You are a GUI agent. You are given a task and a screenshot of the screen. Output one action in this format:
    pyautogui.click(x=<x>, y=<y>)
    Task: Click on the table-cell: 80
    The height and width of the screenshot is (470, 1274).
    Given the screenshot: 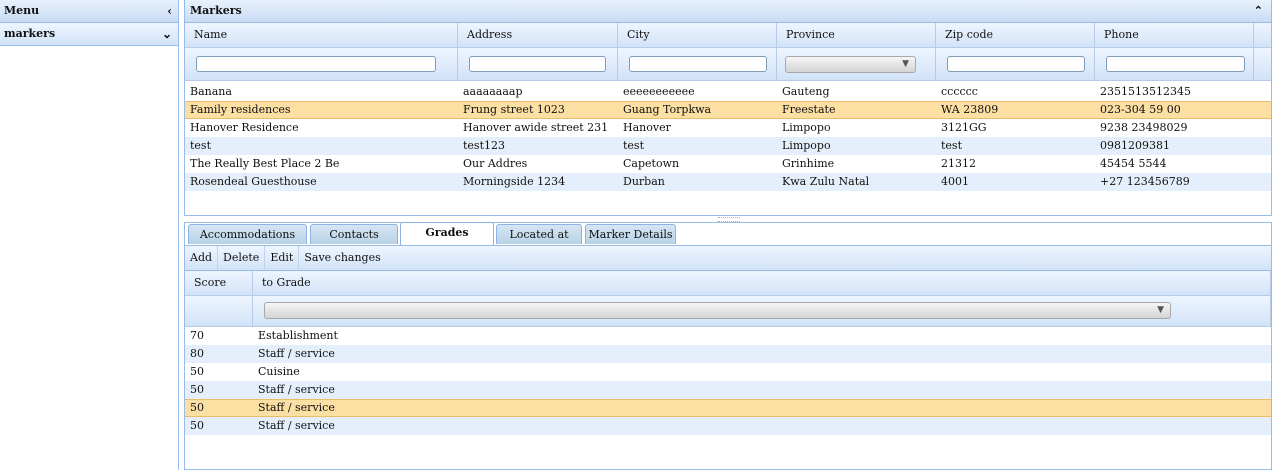 What is the action you would take?
    pyautogui.click(x=197, y=353)
    